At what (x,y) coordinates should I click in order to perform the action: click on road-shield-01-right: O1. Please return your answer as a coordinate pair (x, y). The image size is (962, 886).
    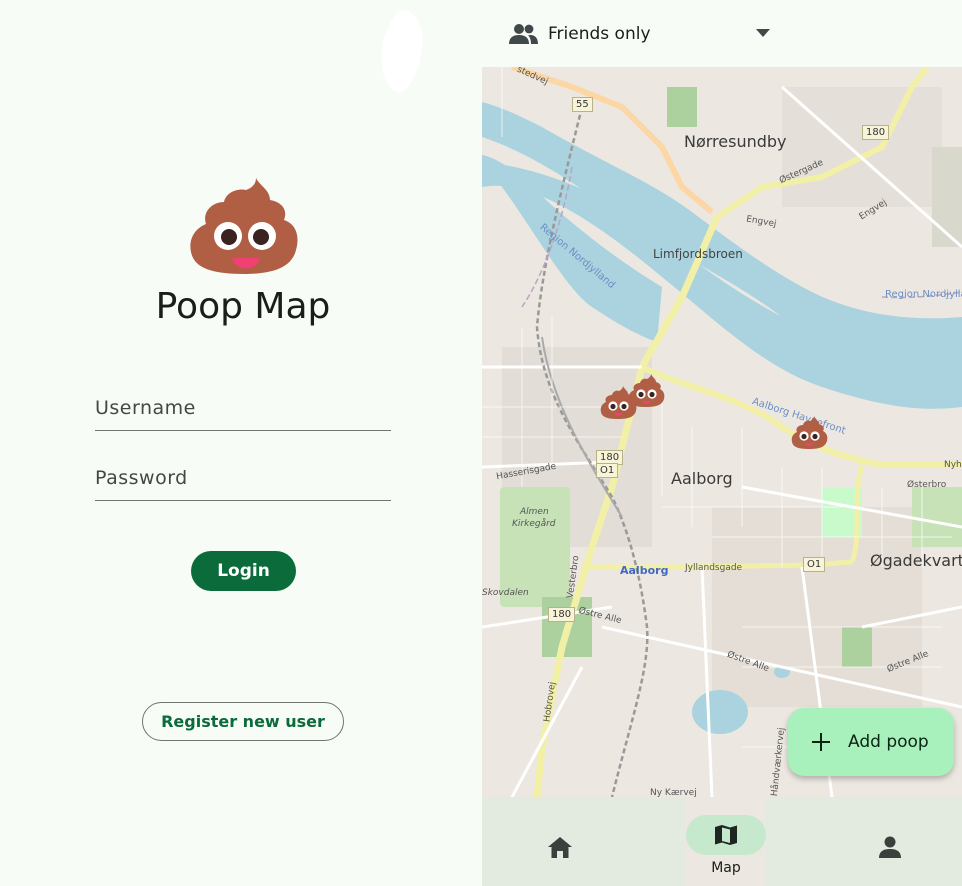
    Looking at the image, I should click on (814, 564).